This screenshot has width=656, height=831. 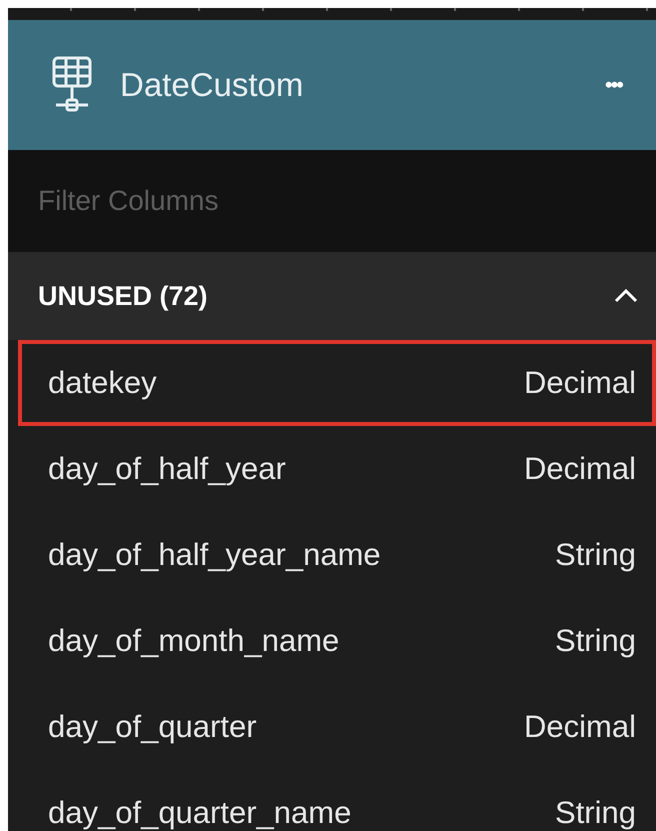 What do you see at coordinates (337, 383) in the screenshot?
I see `column-row: datekey Decimal` at bounding box center [337, 383].